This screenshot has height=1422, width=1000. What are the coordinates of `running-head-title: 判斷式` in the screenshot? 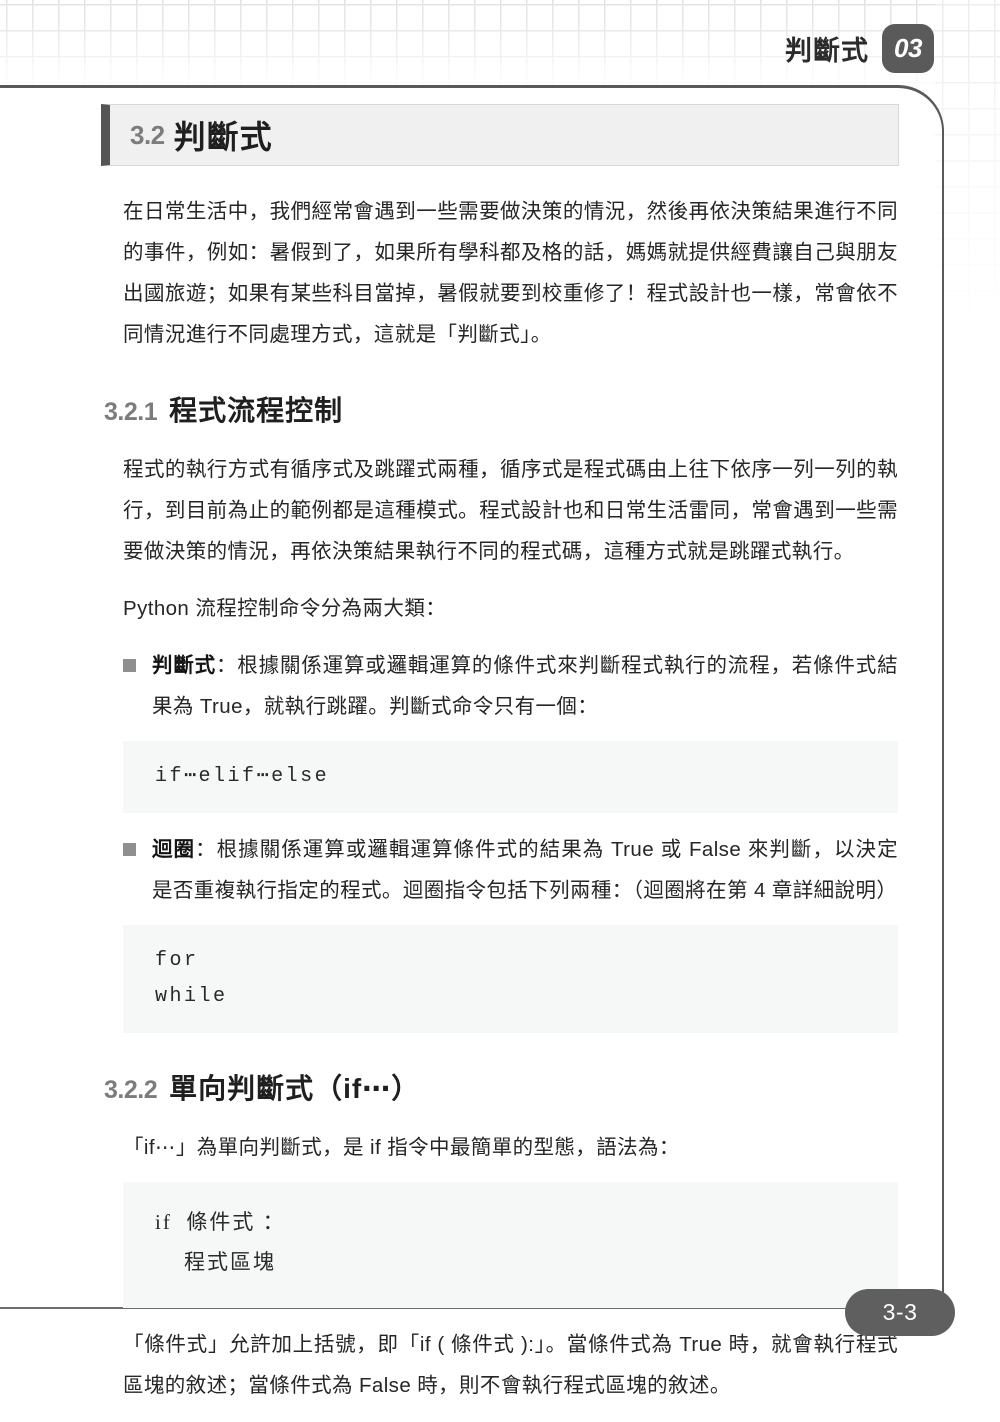 It's located at (827, 51).